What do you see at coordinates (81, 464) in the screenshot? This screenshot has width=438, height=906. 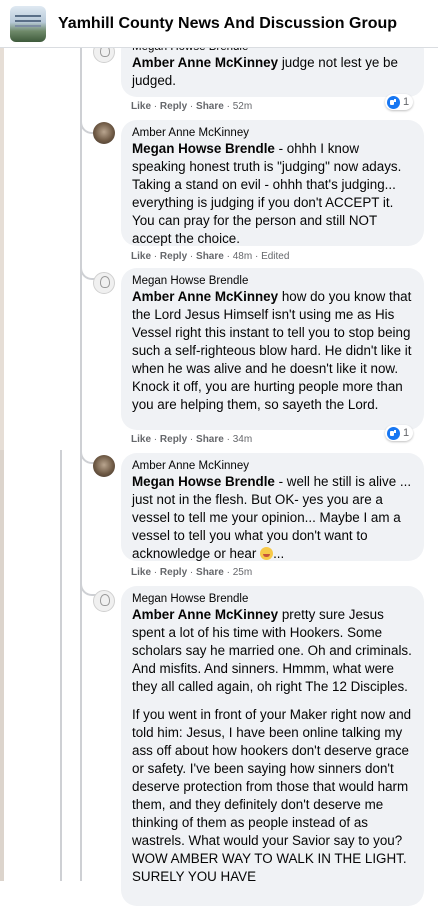 I see `thread-connector-line` at bounding box center [81, 464].